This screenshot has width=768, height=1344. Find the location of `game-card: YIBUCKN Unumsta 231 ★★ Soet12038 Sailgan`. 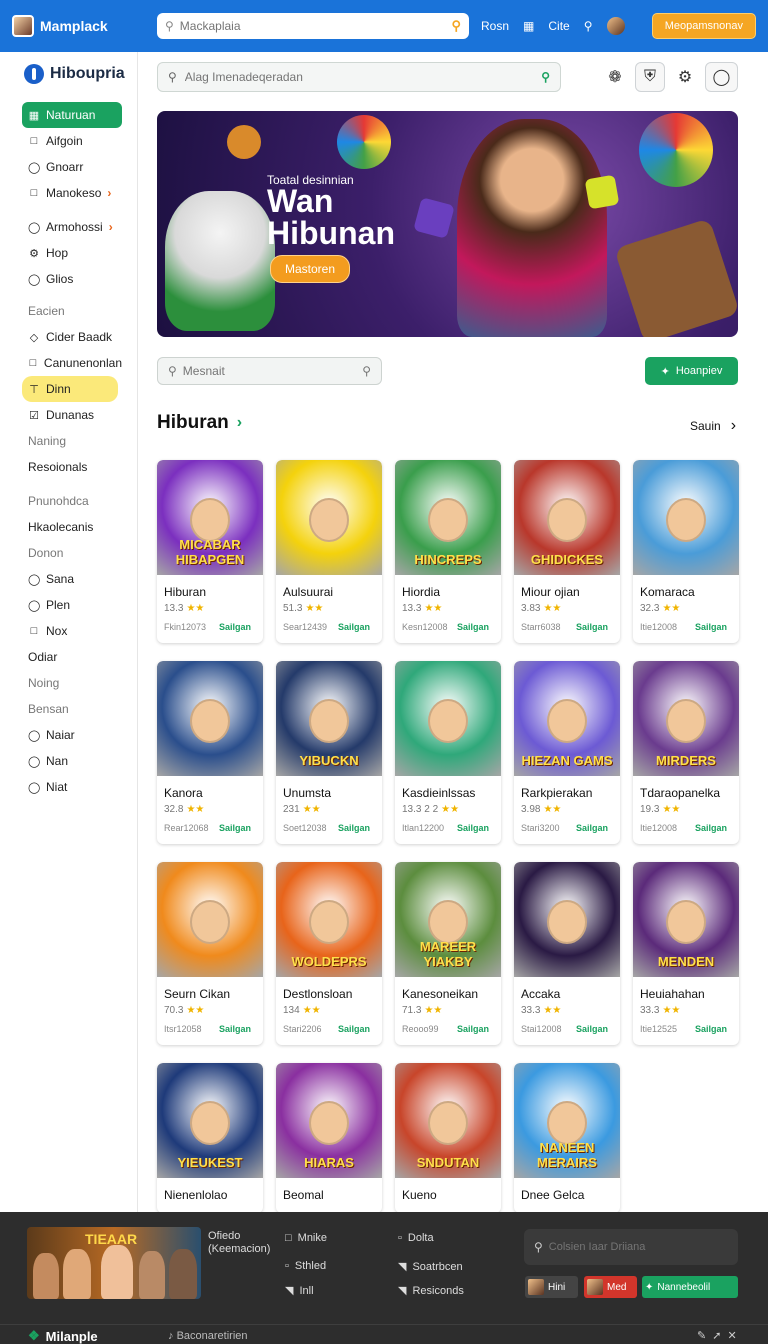

game-card: YIBUCKN Unumsta 231 ★★ Soet12038 Sailgan is located at coordinates (329, 752).